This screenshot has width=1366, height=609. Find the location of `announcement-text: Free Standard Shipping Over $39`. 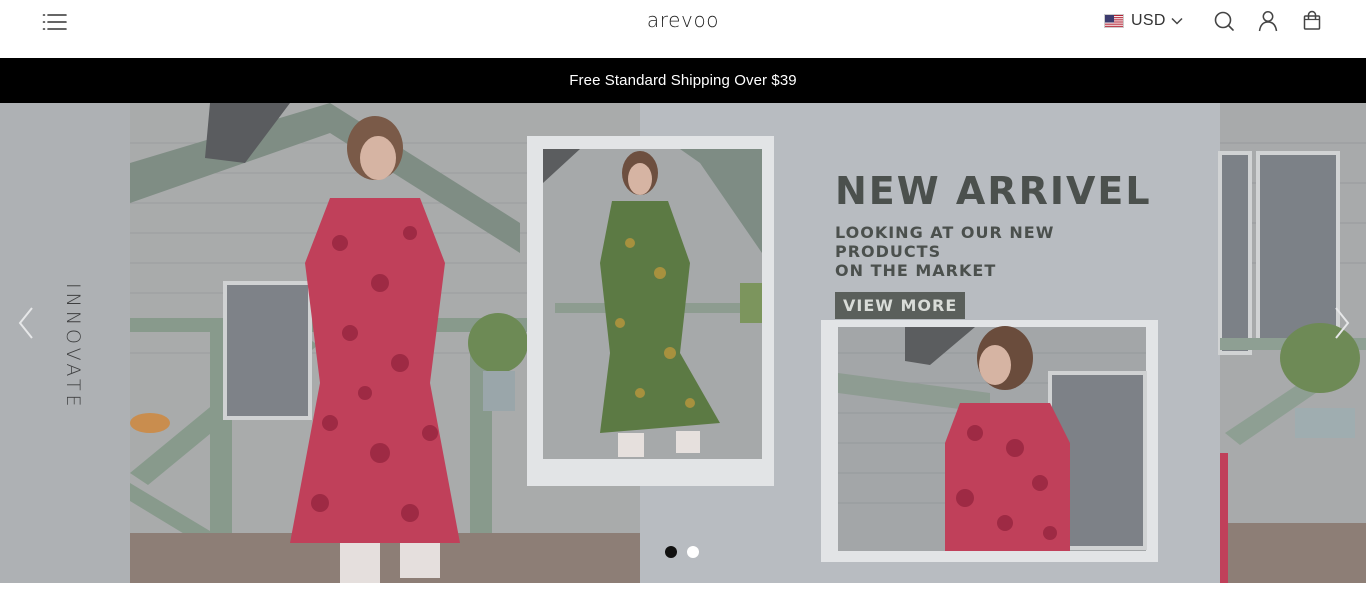

announcement-text: Free Standard Shipping Over $39 is located at coordinates (683, 80).